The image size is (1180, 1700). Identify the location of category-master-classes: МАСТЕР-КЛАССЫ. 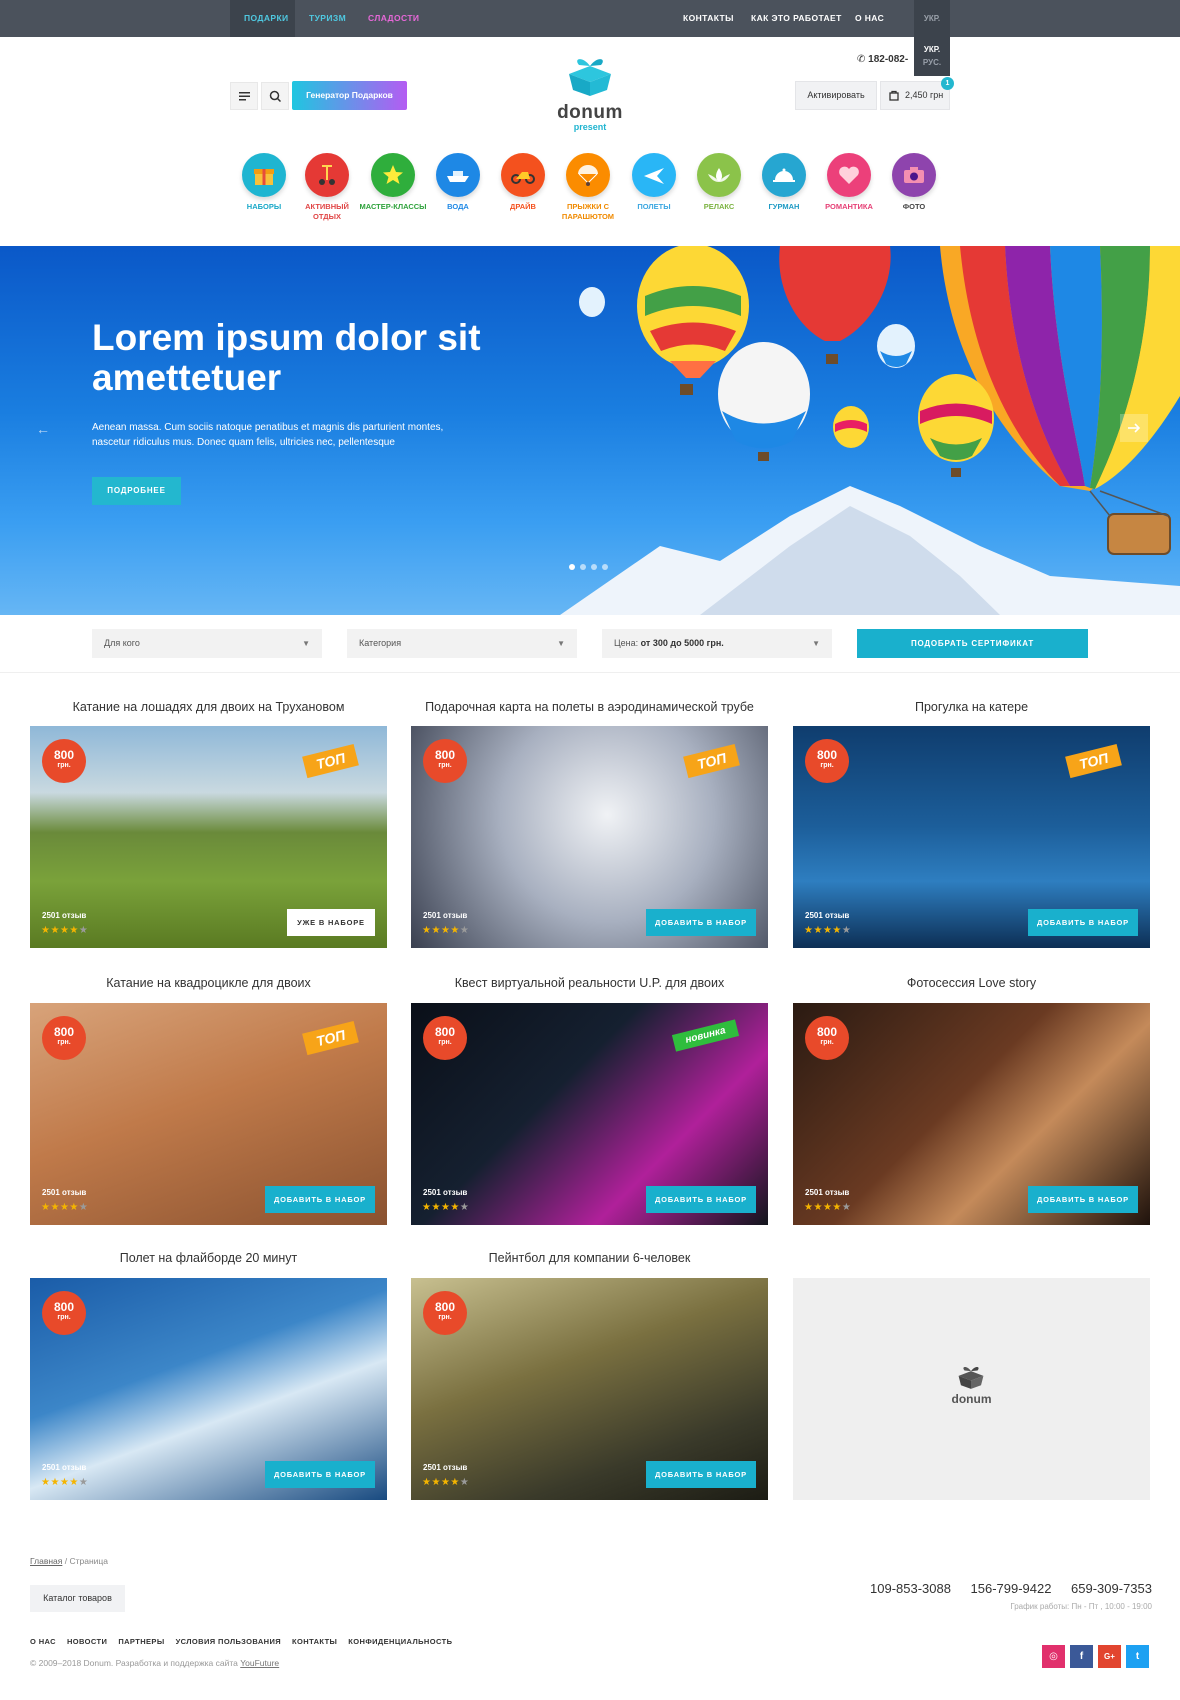
(393, 182).